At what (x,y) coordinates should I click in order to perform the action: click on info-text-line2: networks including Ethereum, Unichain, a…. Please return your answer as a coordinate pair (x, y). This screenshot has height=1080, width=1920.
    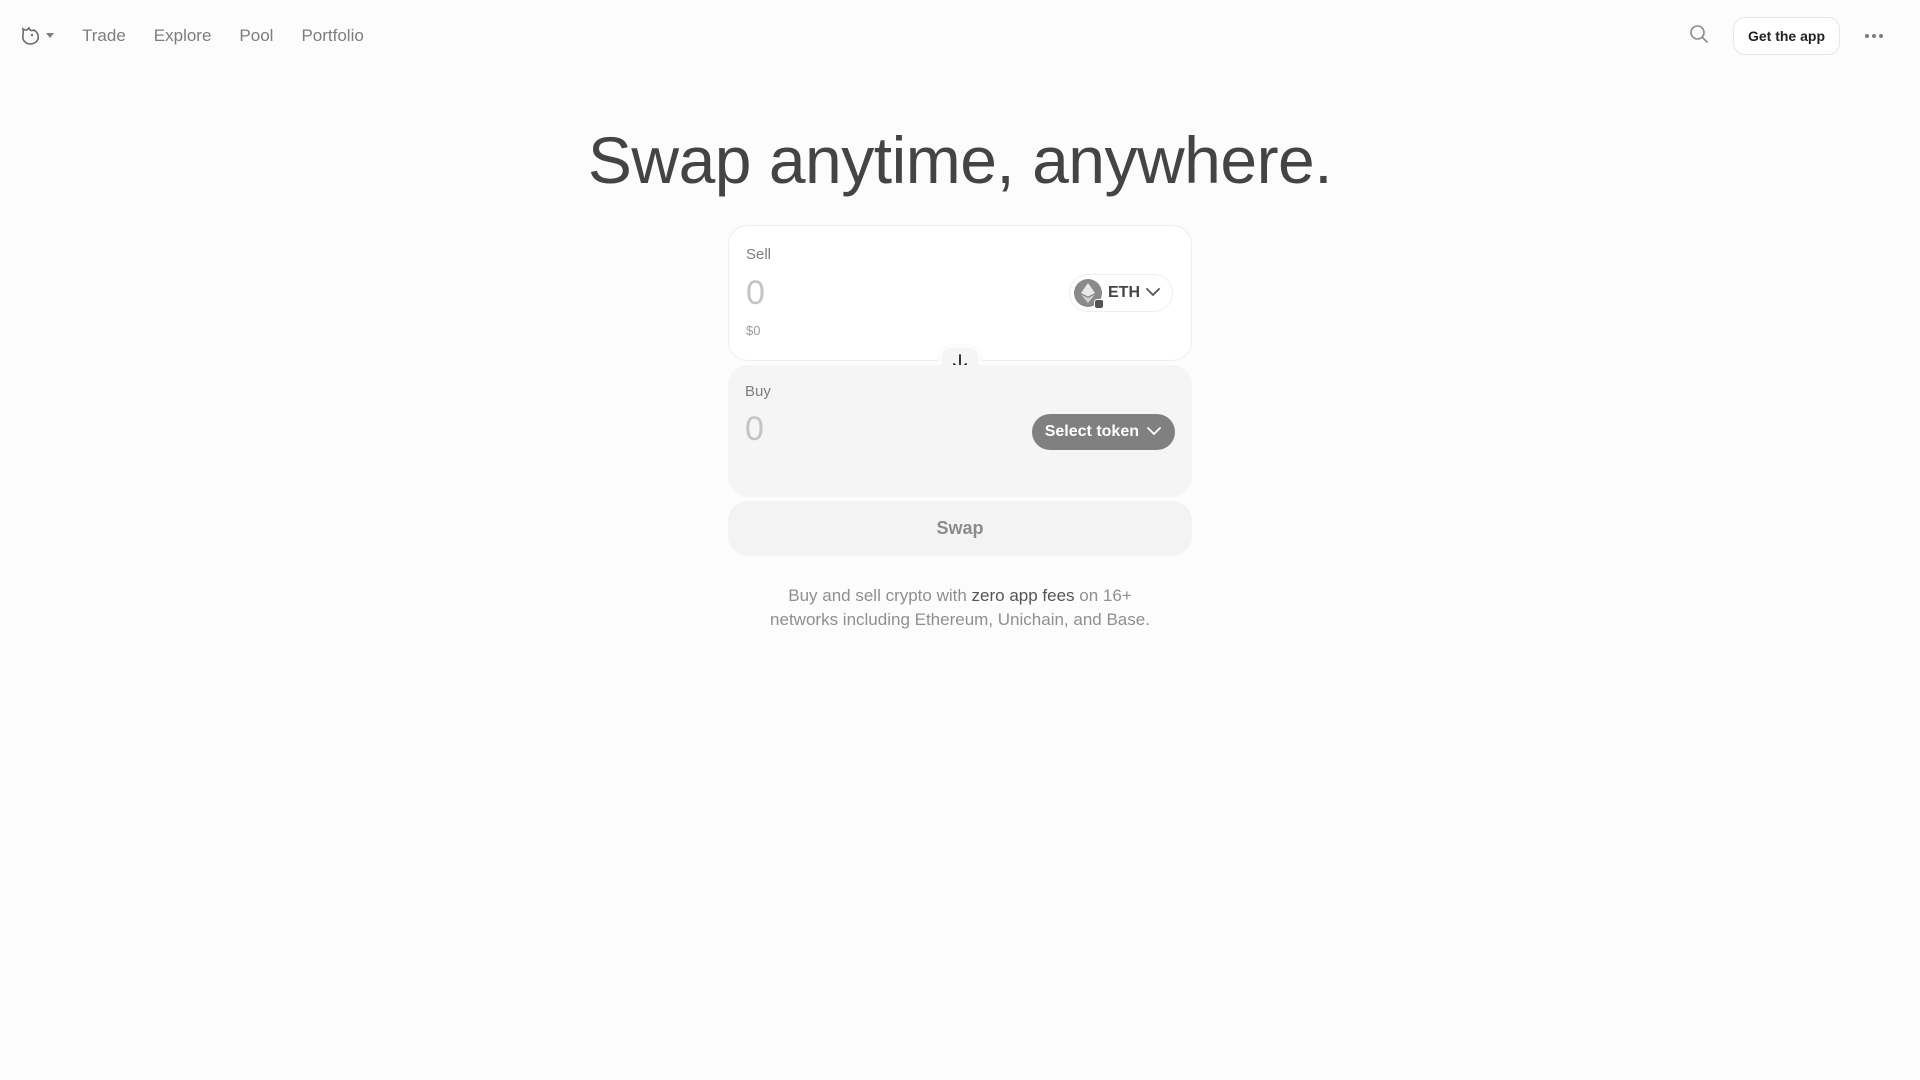
    Looking at the image, I should click on (960, 619).